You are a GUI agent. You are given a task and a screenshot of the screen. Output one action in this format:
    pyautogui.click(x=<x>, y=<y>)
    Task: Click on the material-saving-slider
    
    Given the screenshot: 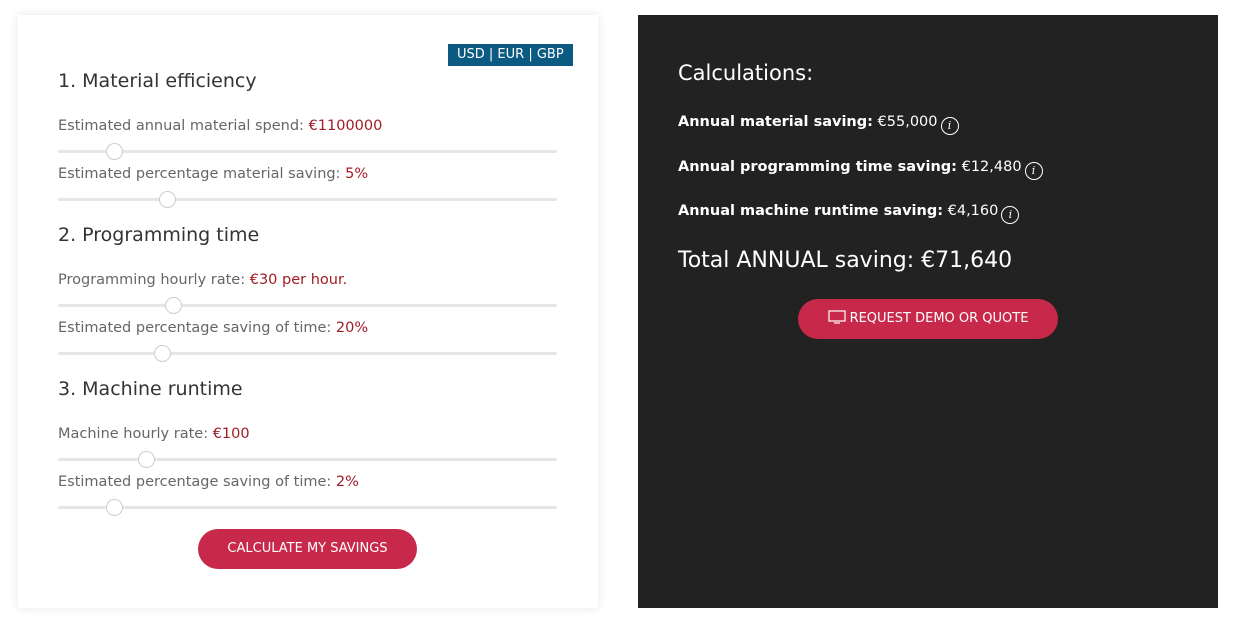 What is the action you would take?
    pyautogui.click(x=307, y=199)
    